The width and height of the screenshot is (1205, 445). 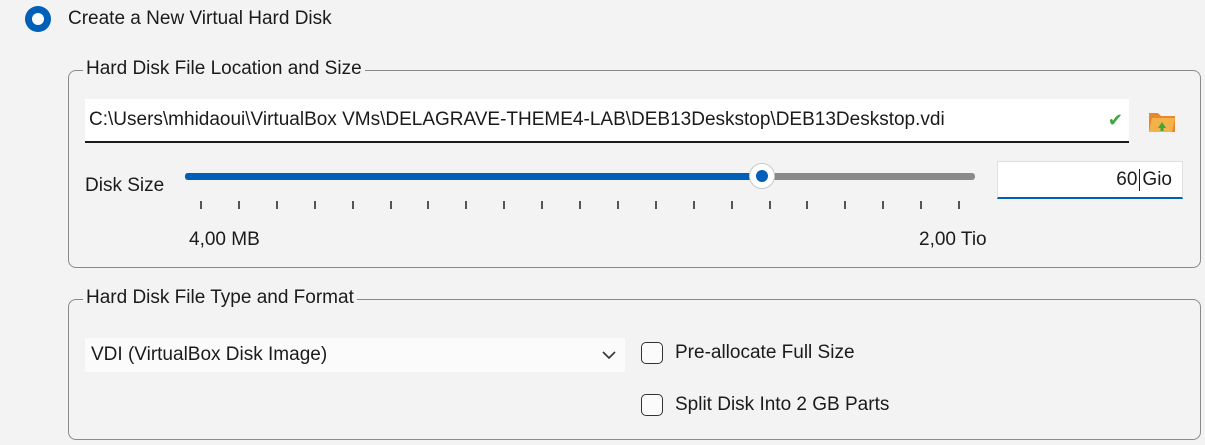 I want to click on split-disk-row: Split Disk Into 2 GB Parts, so click(x=765, y=405).